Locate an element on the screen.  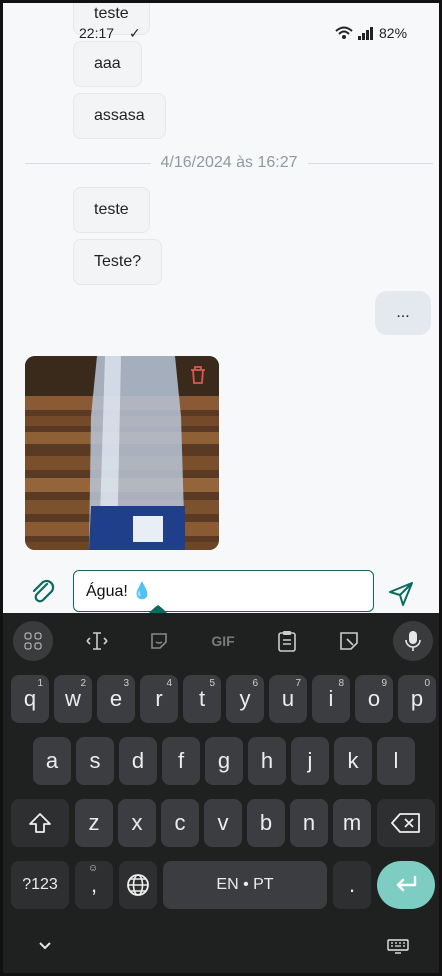
keyboard-switch-icon is located at coordinates (398, 949).